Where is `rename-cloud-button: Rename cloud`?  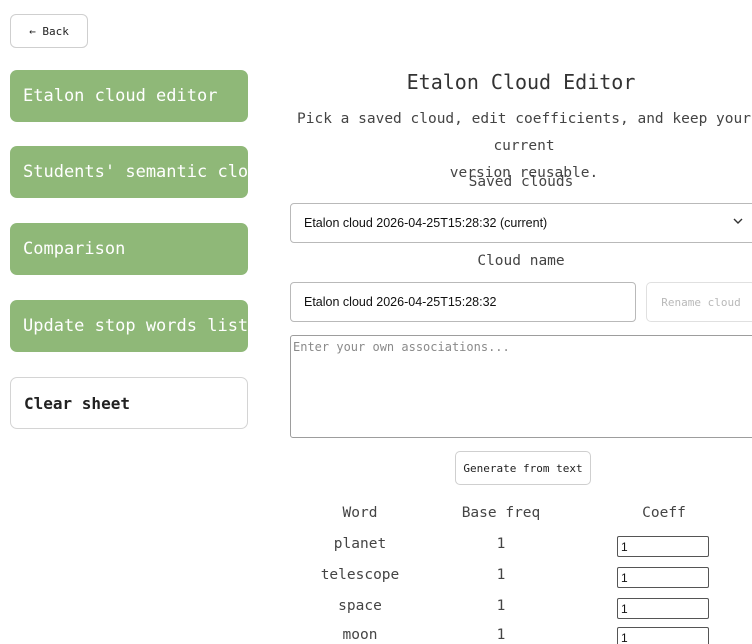
rename-cloud-button: Rename cloud is located at coordinates (699, 302).